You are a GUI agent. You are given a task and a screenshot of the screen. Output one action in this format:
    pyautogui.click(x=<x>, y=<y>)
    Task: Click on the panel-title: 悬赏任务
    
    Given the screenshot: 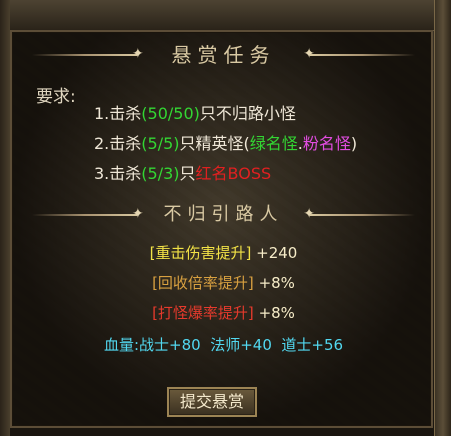 What is the action you would take?
    pyautogui.click(x=223, y=55)
    